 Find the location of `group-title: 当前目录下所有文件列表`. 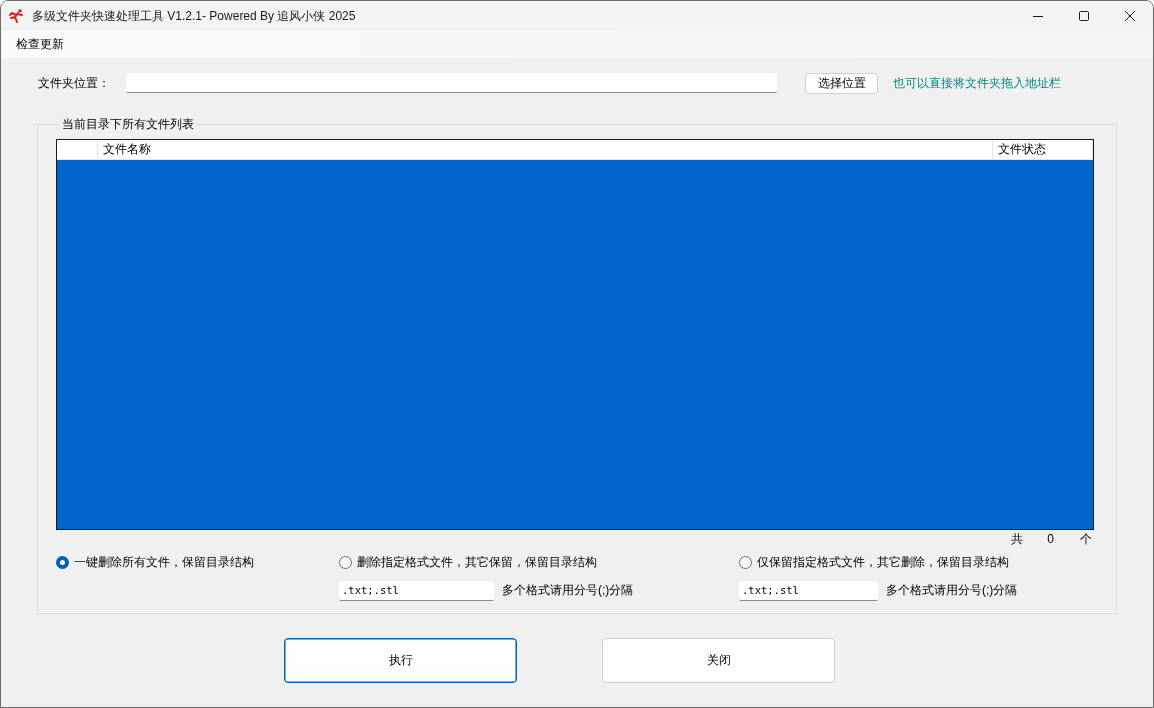

group-title: 当前目录下所有文件列表 is located at coordinates (128, 124).